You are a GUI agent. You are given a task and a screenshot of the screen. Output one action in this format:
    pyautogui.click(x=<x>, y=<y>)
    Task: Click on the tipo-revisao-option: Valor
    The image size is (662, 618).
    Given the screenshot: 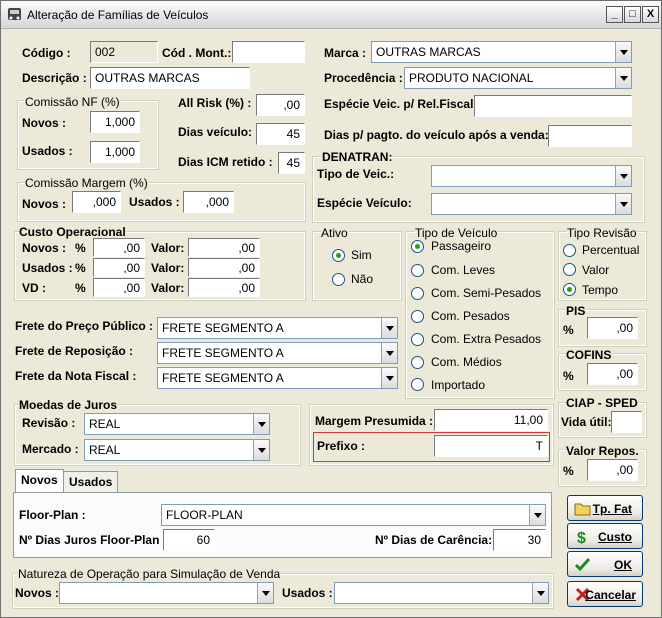 What is the action you would take?
    pyautogui.click(x=596, y=270)
    